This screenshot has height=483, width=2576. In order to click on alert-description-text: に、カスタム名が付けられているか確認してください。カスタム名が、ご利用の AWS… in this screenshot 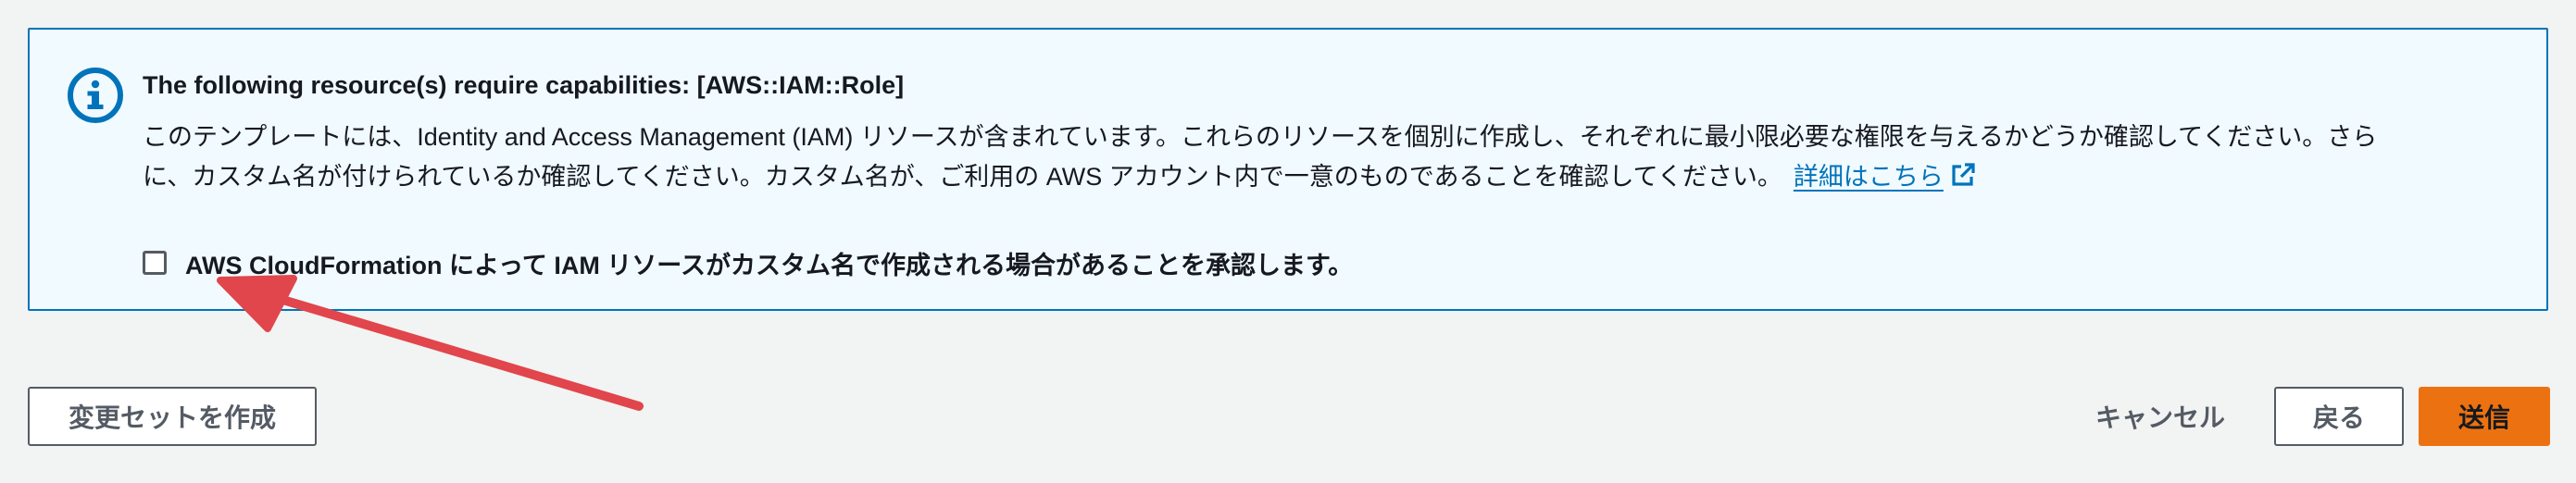, I will do `click(963, 177)`.